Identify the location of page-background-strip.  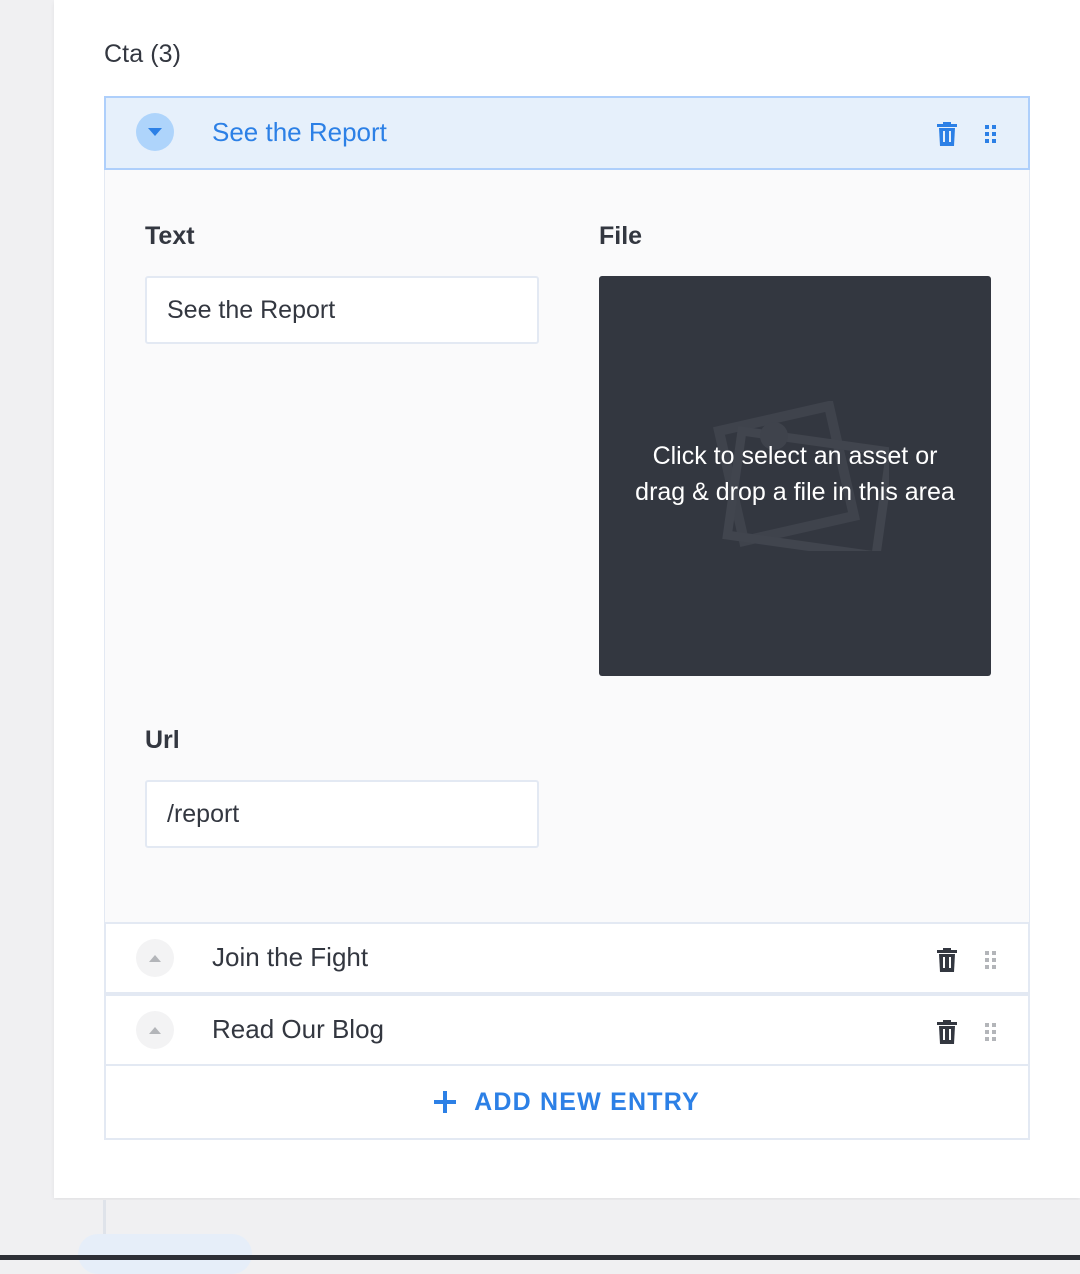
(27, 600).